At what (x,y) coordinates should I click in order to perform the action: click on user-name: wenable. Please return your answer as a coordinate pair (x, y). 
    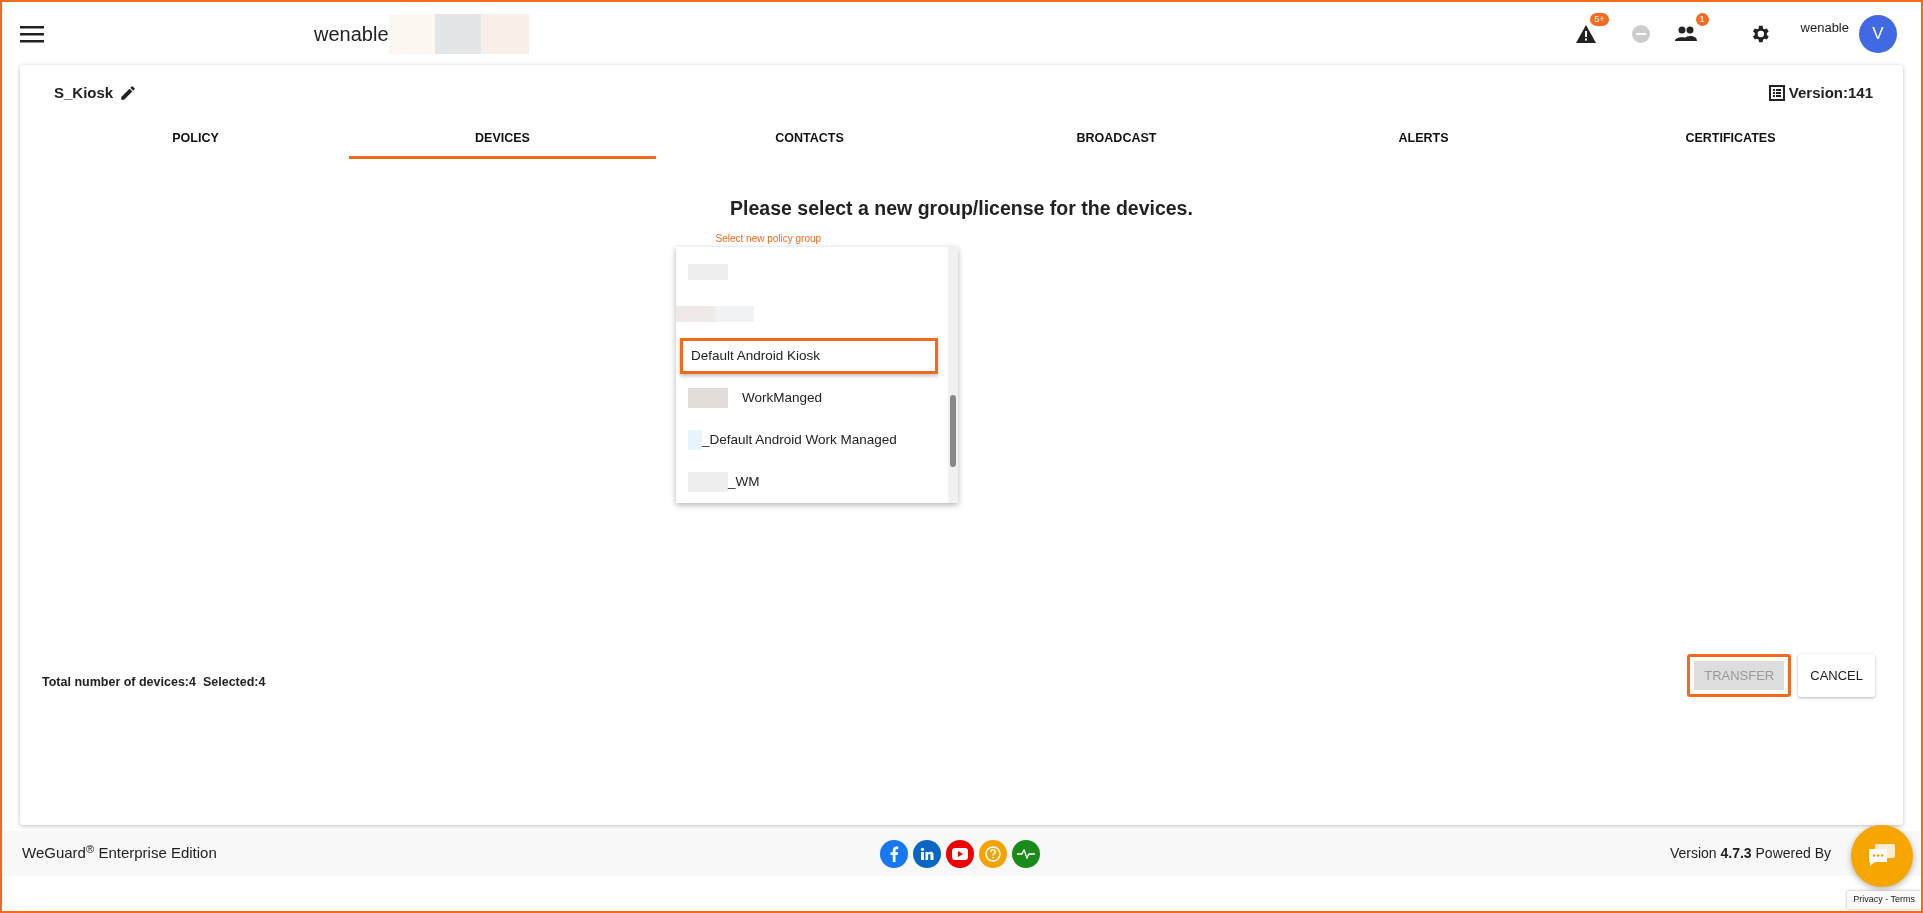
    Looking at the image, I should click on (1824, 27).